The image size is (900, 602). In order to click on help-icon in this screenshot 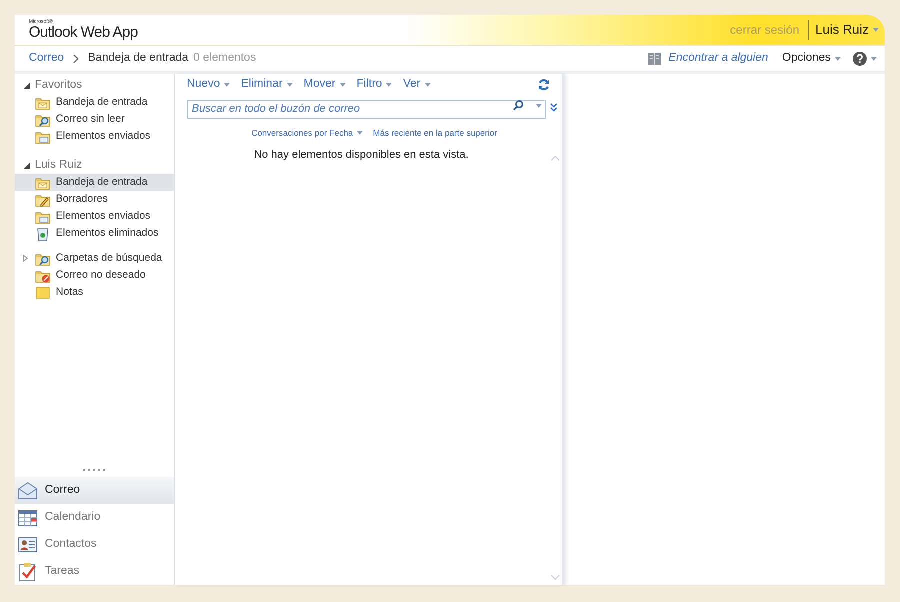, I will do `click(860, 59)`.